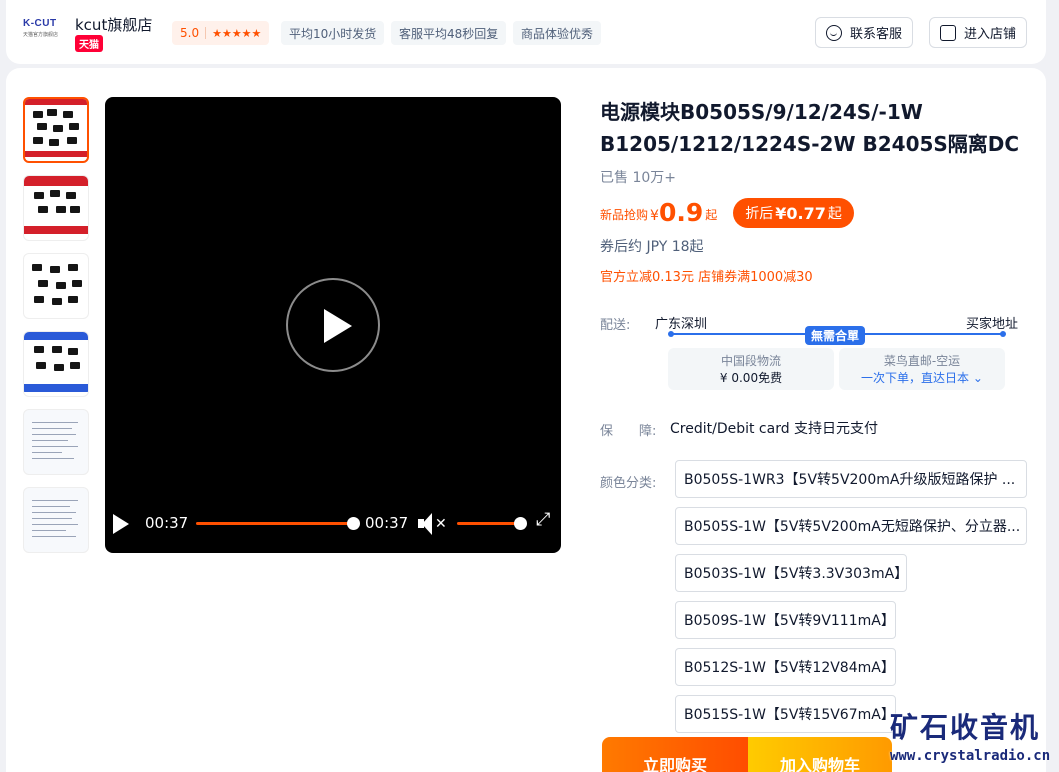  Describe the element at coordinates (449, 33) in the screenshot. I see `shop-tag-service: 客服平均48秒回复` at that location.